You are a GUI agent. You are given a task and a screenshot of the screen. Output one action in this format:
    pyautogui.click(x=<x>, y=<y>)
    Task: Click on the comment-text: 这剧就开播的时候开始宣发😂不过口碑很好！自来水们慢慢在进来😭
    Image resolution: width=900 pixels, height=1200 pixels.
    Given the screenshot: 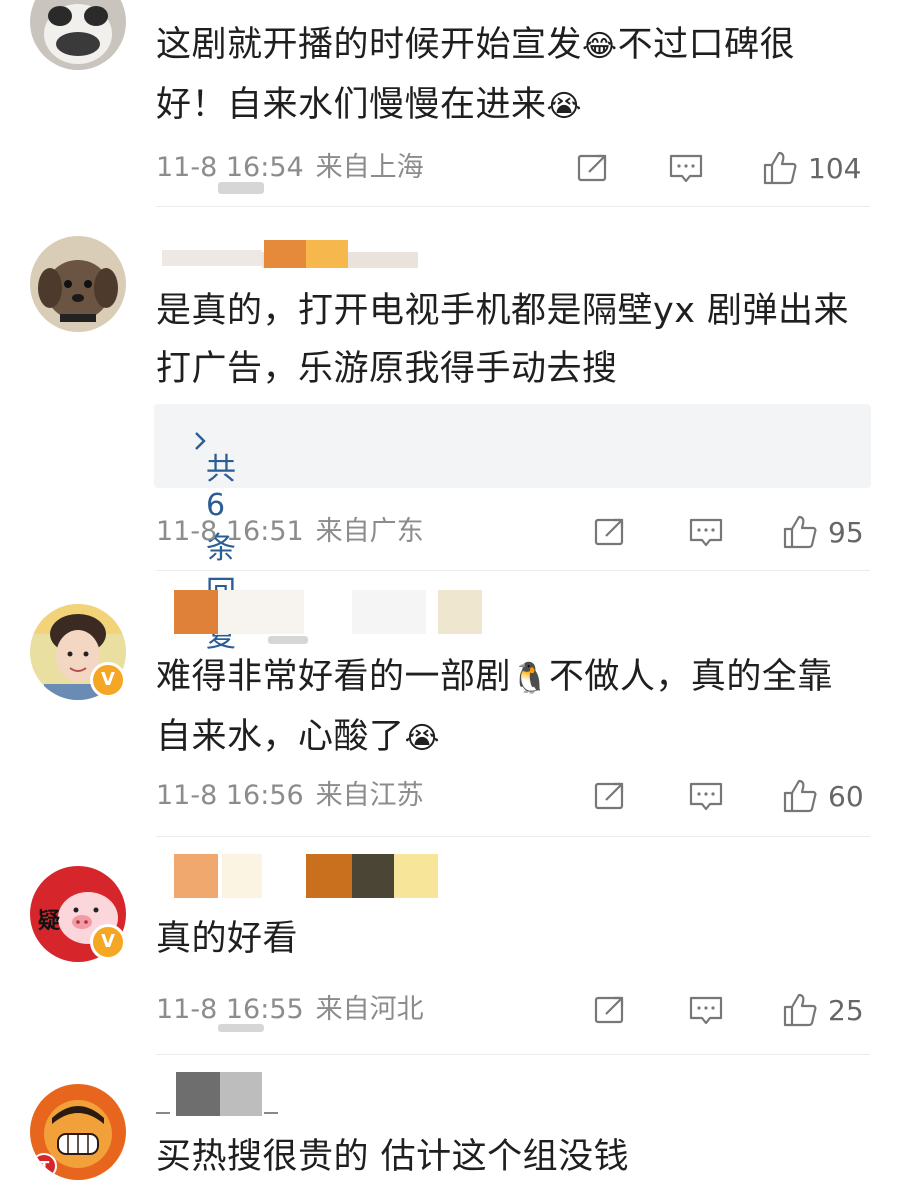 What is the action you would take?
    pyautogui.click(x=476, y=75)
    